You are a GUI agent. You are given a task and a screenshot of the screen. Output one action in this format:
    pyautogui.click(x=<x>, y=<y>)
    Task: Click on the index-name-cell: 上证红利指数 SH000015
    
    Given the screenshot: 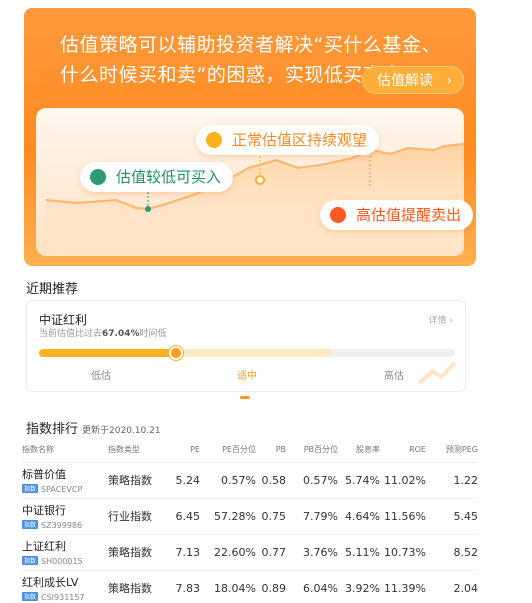 What is the action you would take?
    pyautogui.click(x=65, y=552)
    